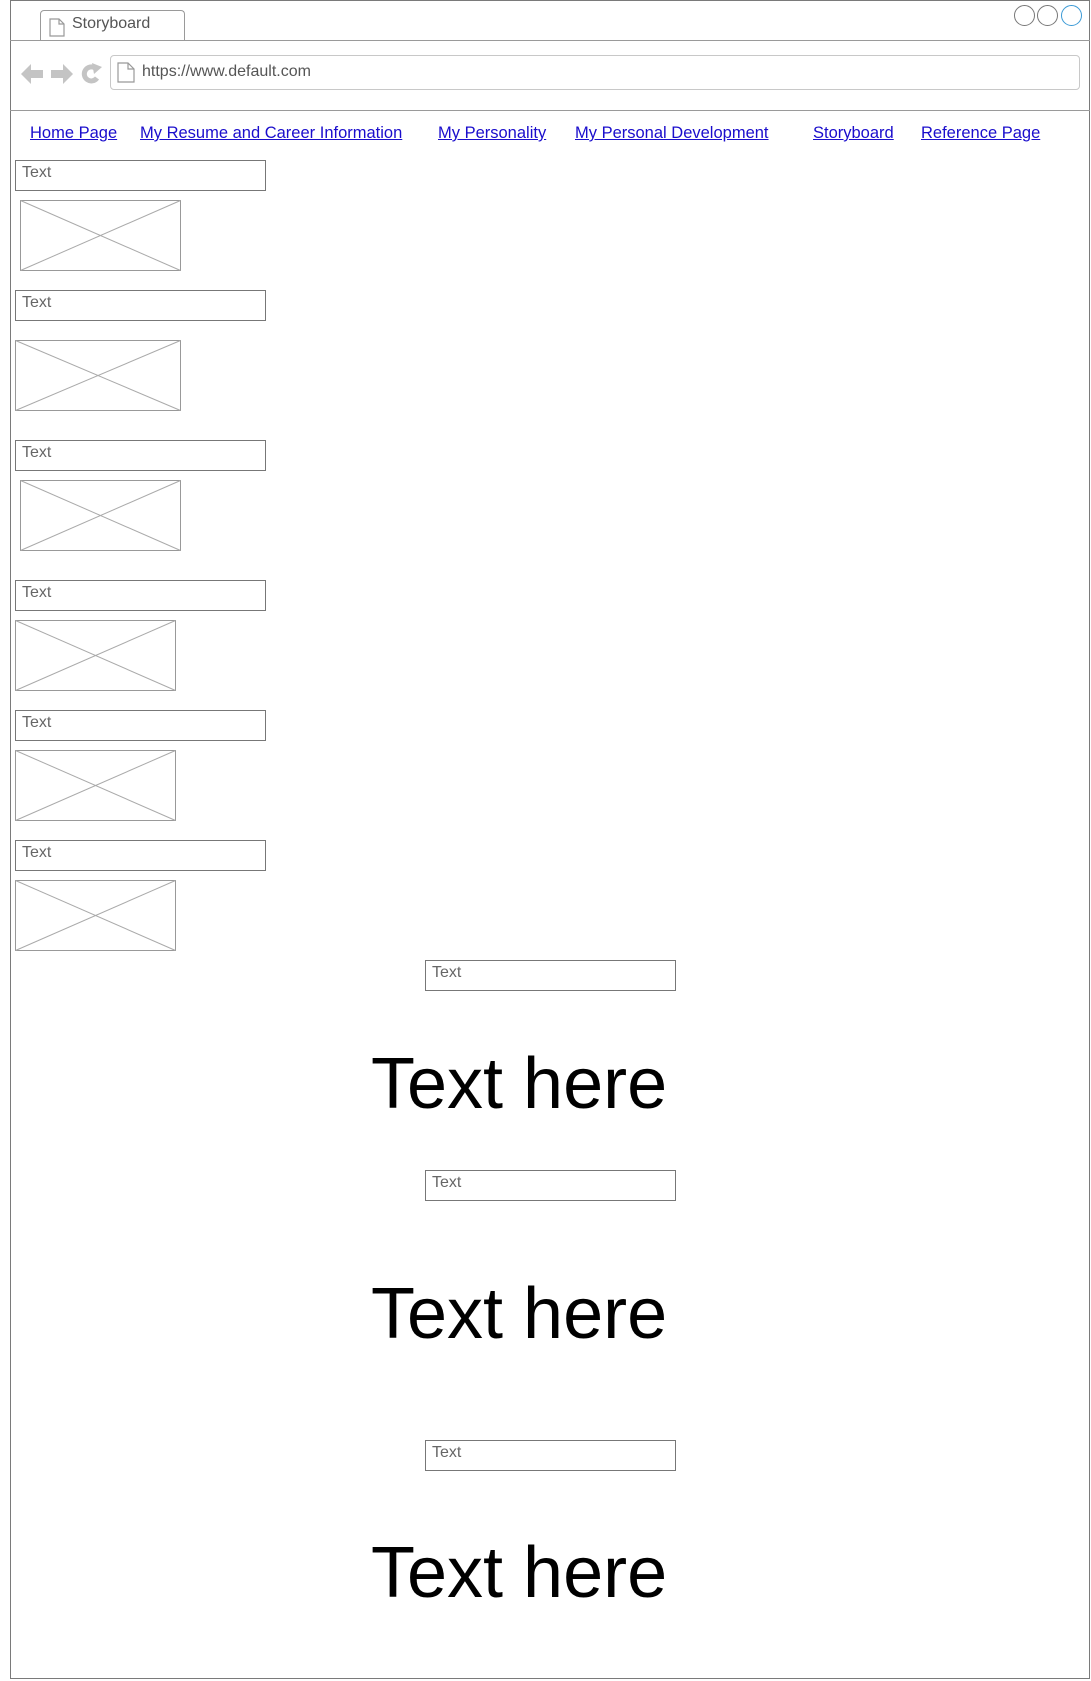 Image resolution: width=1091 pixels, height=1681 pixels. I want to click on browser-tab: Storyboard, so click(112, 25).